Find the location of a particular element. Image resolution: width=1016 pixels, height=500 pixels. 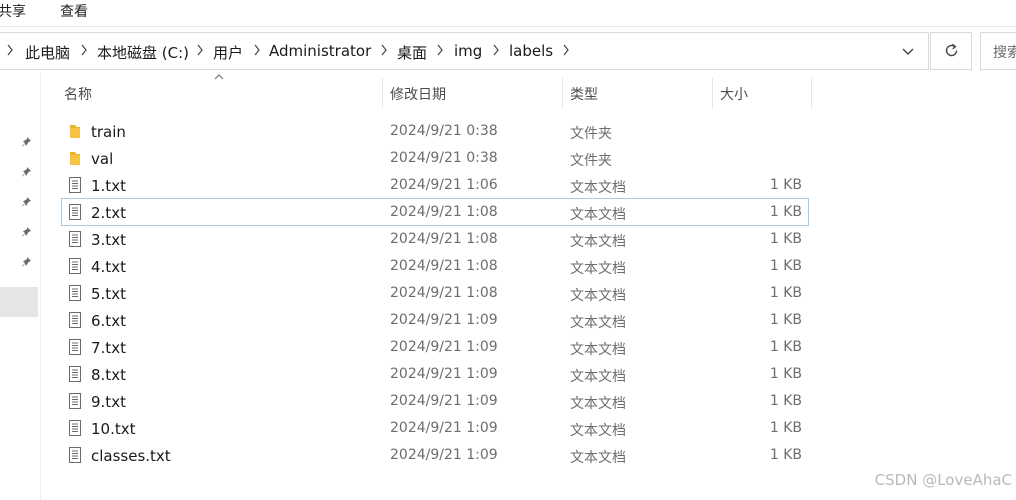

file-name: 1.txt is located at coordinates (108, 186).